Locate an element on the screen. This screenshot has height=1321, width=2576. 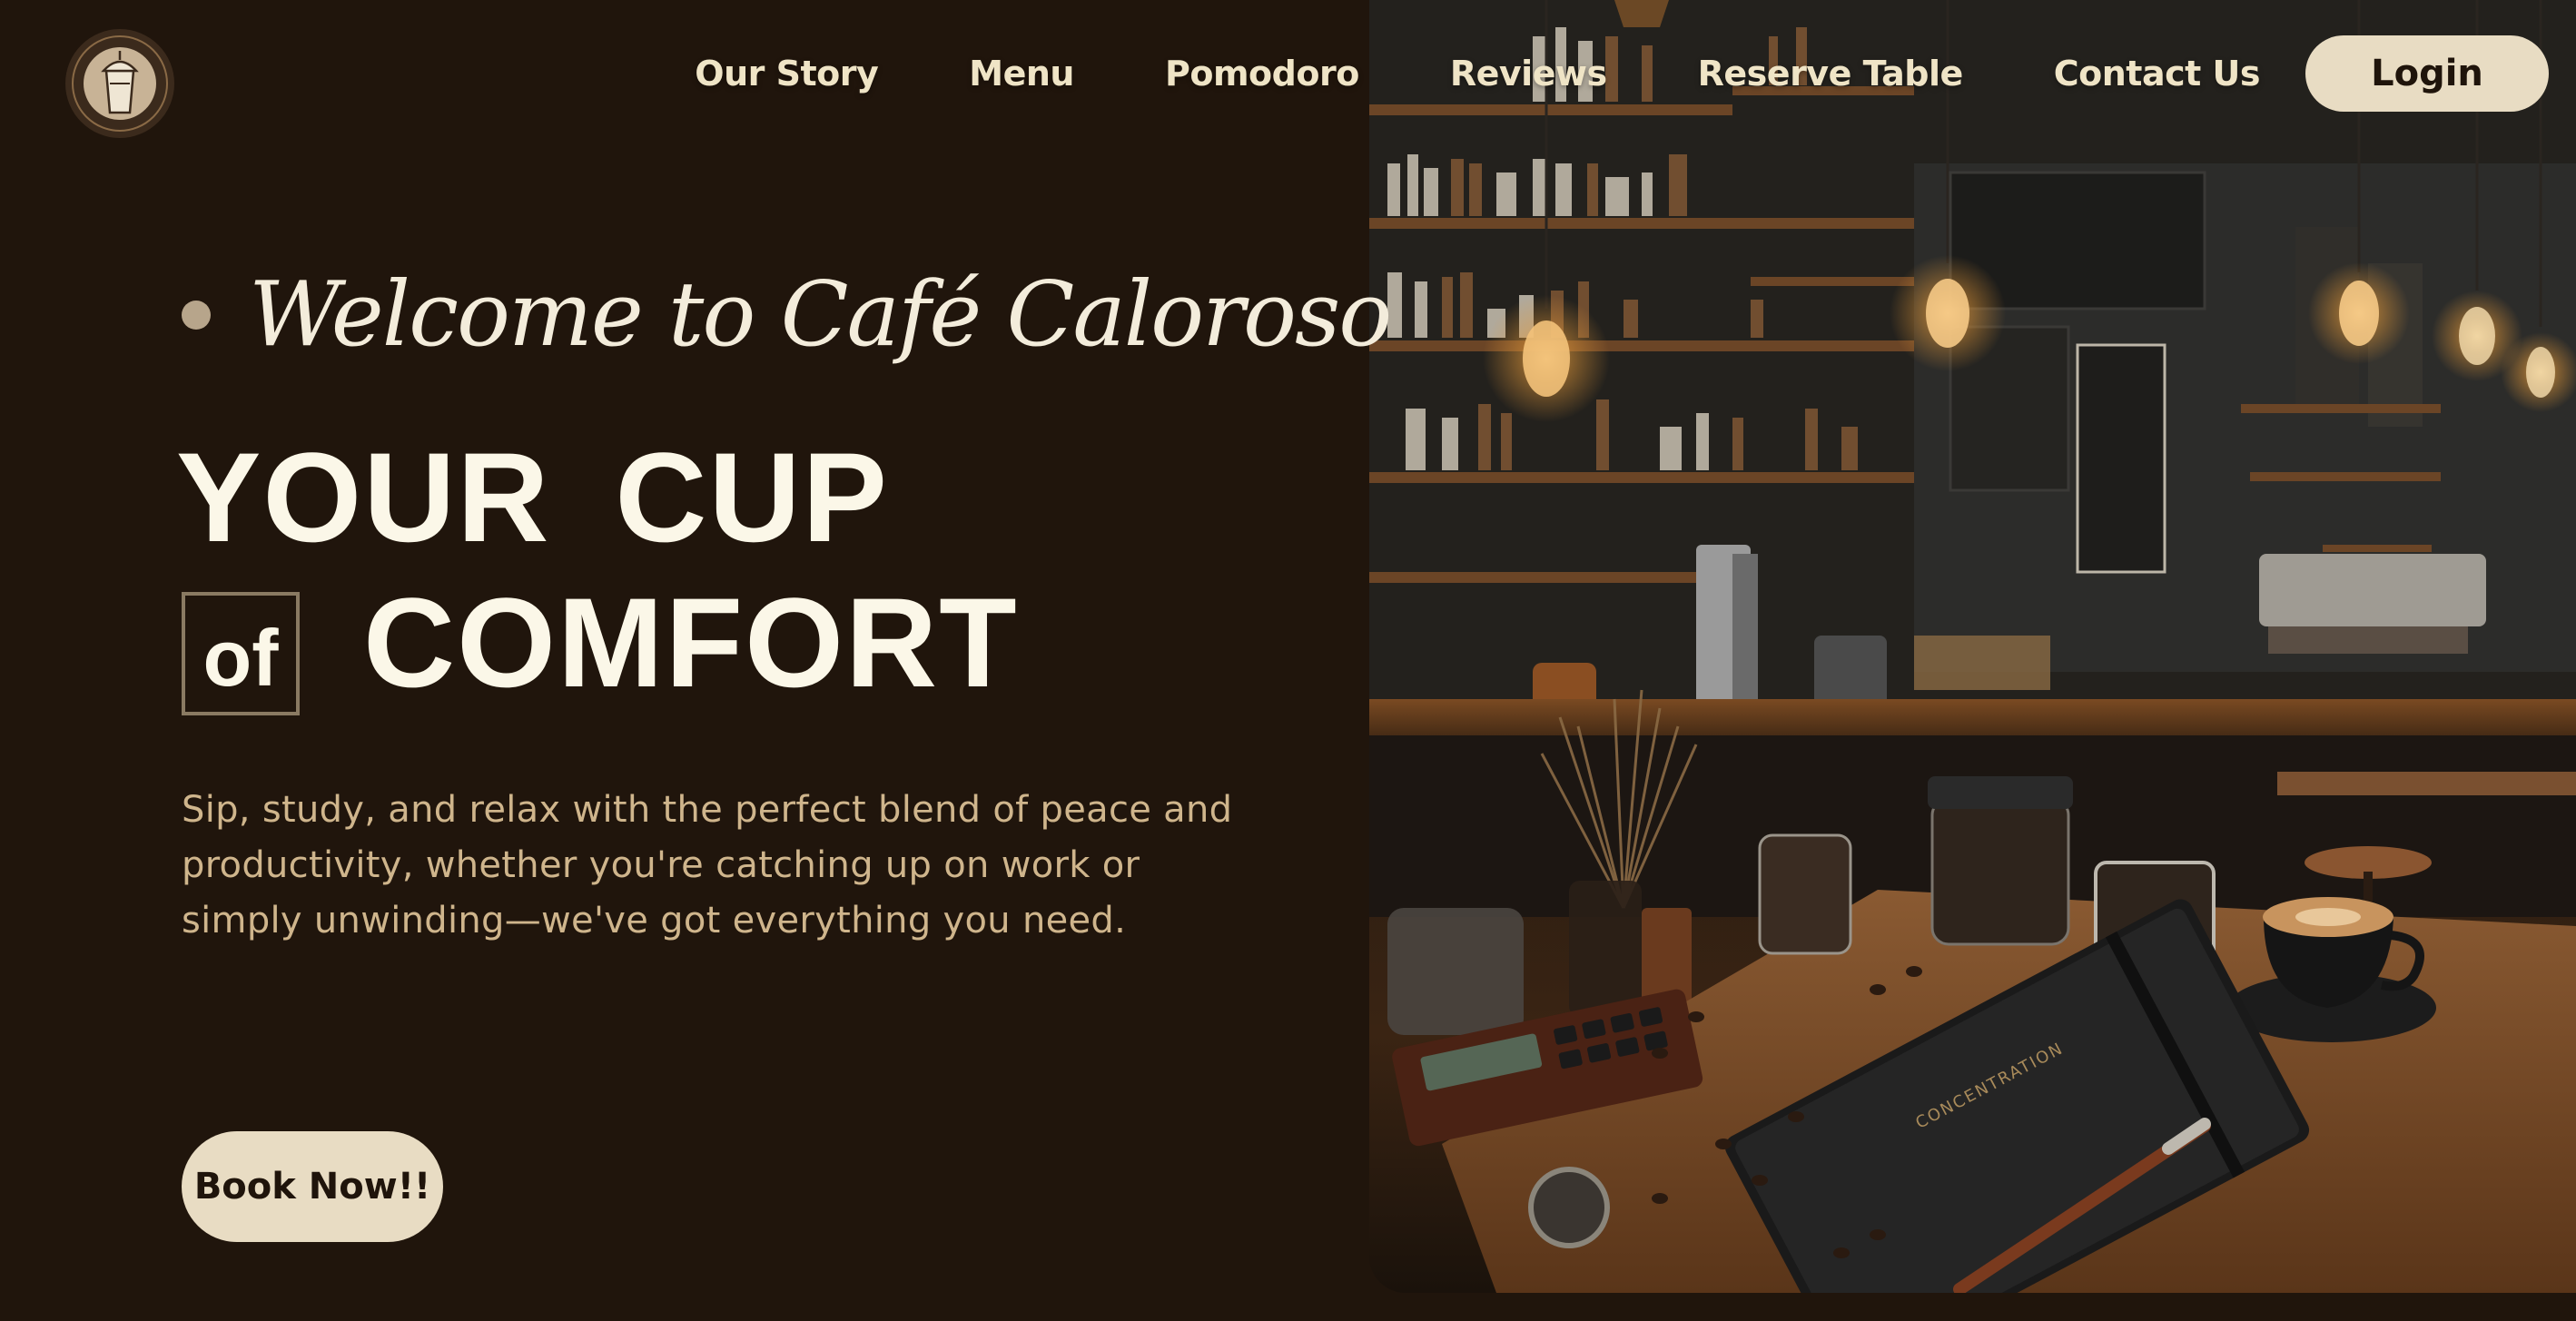
nav-our-story: Our Story is located at coordinates (786, 74).